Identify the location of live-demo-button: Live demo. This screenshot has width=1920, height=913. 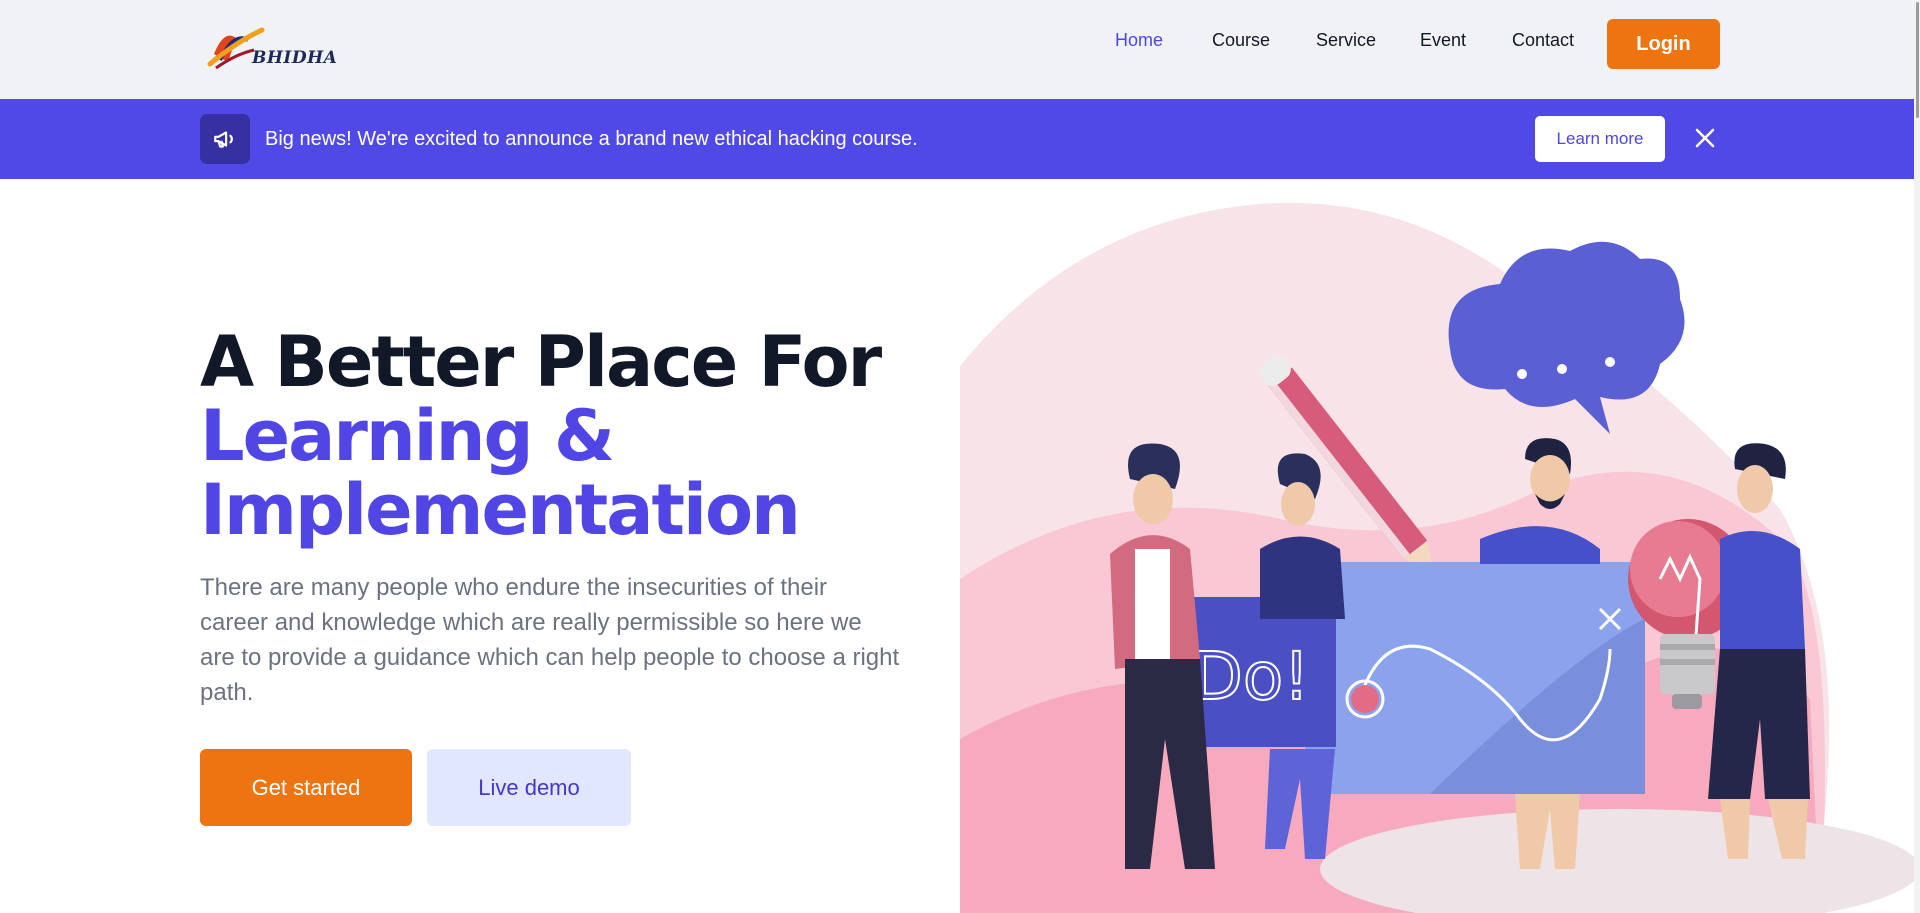
(529, 787).